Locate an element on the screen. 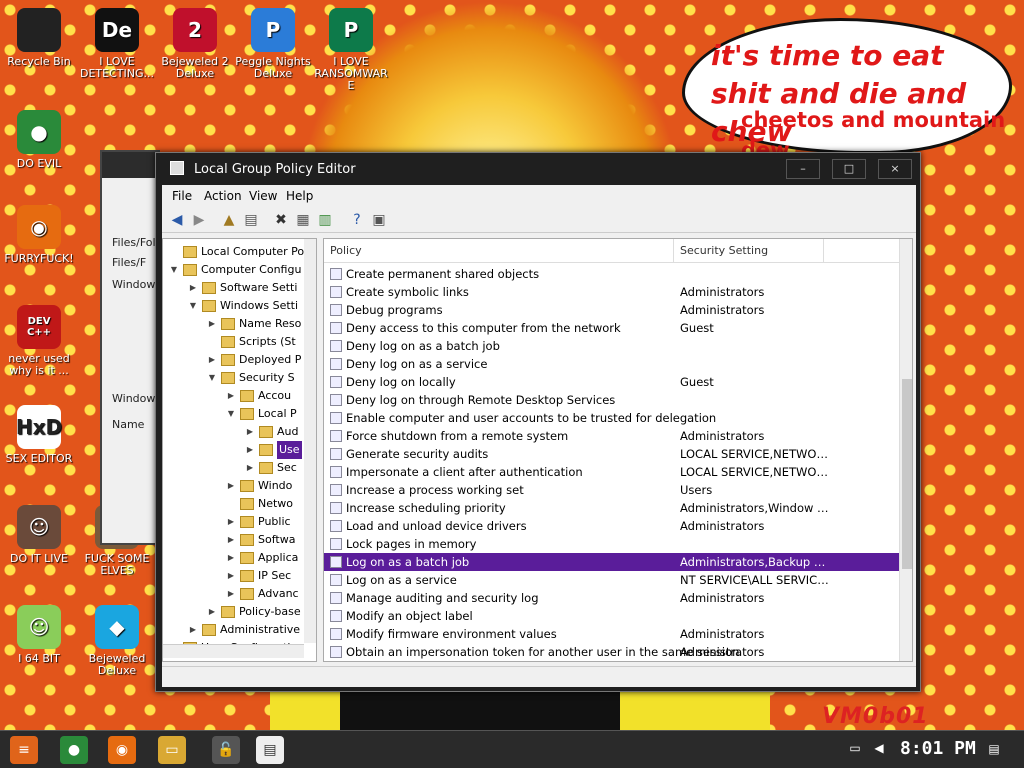  policy-row: Create symbolic links Administrators is located at coordinates (611, 292).